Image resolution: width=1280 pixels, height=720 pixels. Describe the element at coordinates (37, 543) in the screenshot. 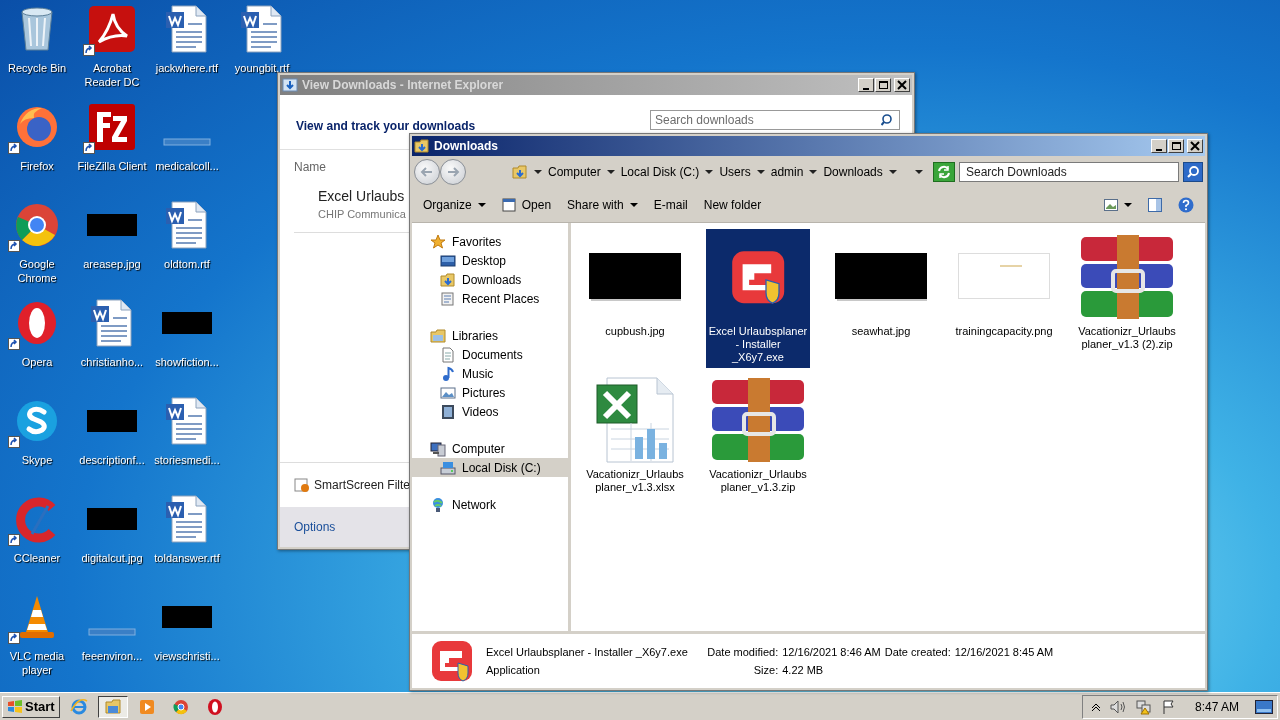

I see `desktop-icon: CCleaner` at that location.